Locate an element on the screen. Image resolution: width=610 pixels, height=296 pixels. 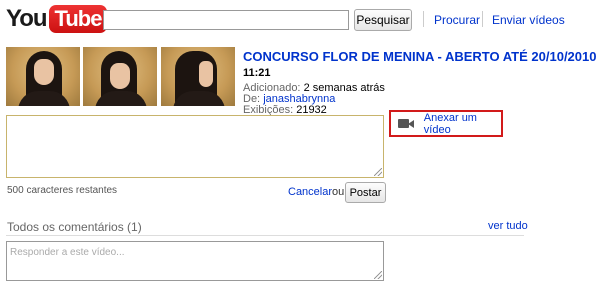
comment-textarea is located at coordinates (195, 146).